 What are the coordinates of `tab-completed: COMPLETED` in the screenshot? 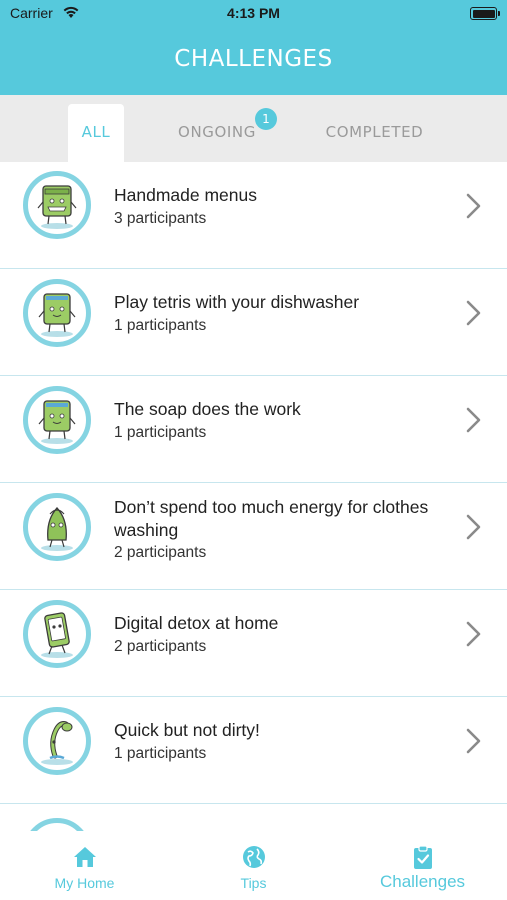 It's located at (374, 133).